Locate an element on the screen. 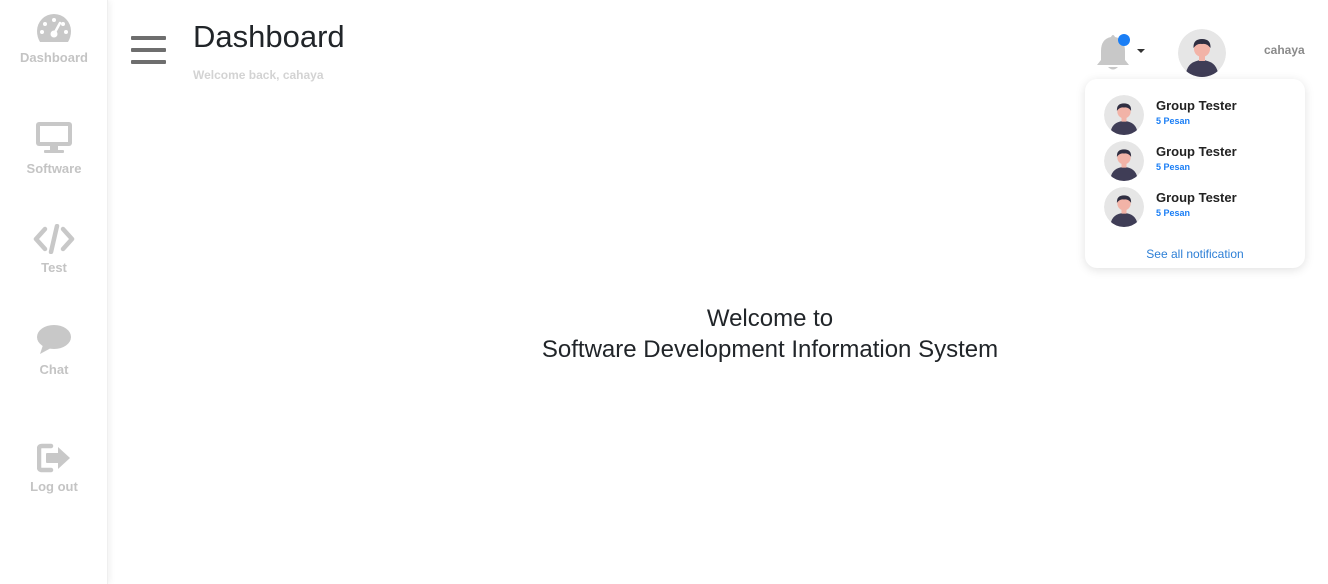 This screenshot has width=1328, height=584. page-subtitle: Welcome back, cahaya is located at coordinates (258, 75).